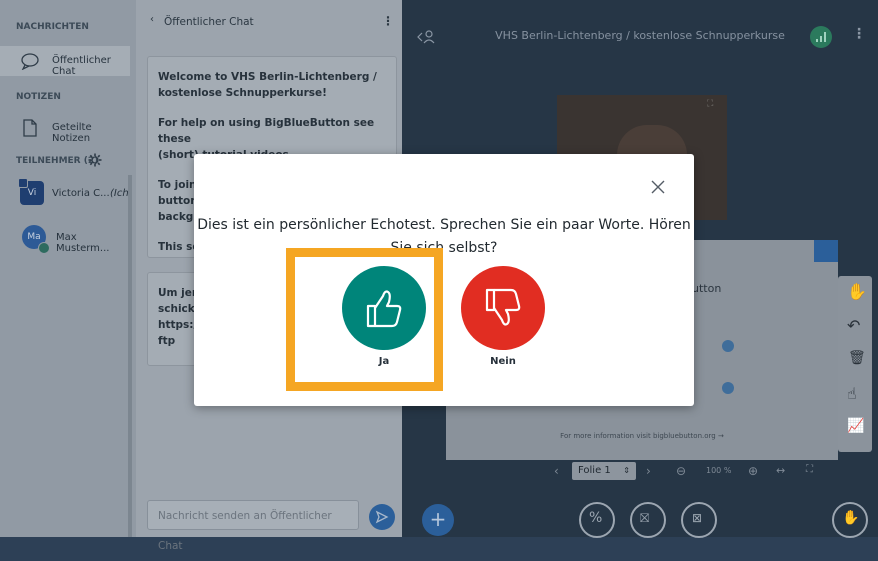  Describe the element at coordinates (681, 471) in the screenshot. I see `zoom-out-icon: ⊖` at that location.